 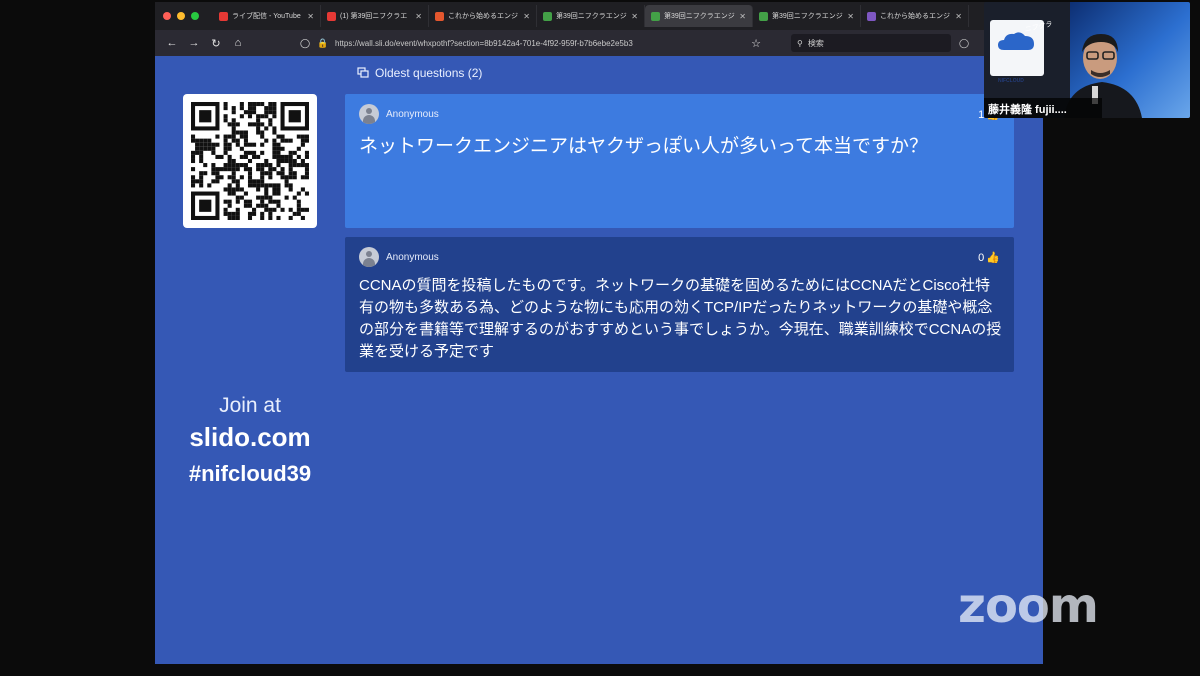 I want to click on maximize-window-button, so click(x=195, y=16).